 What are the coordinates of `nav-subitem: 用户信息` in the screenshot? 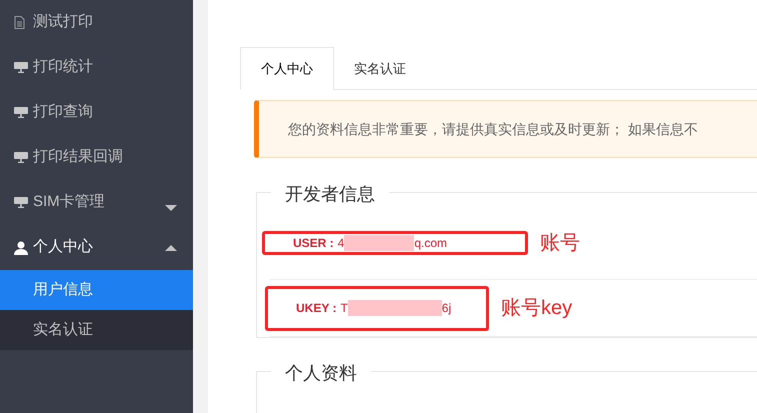 It's located at (96, 290).